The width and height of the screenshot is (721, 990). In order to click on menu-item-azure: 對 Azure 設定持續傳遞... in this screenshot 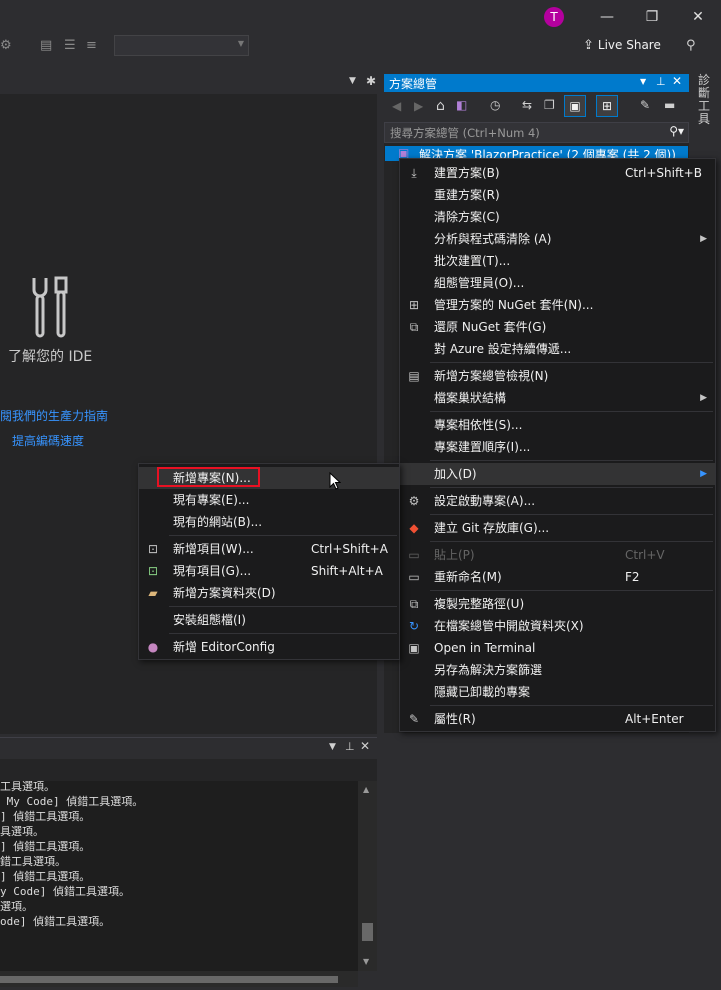, I will do `click(557, 349)`.